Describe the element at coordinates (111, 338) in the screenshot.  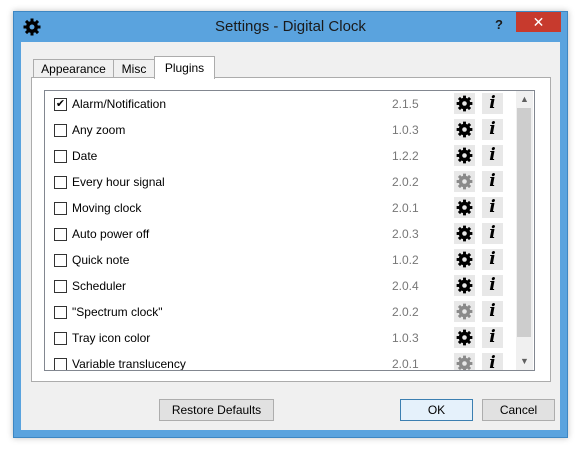
I see `plugin-name: Tray icon color` at that location.